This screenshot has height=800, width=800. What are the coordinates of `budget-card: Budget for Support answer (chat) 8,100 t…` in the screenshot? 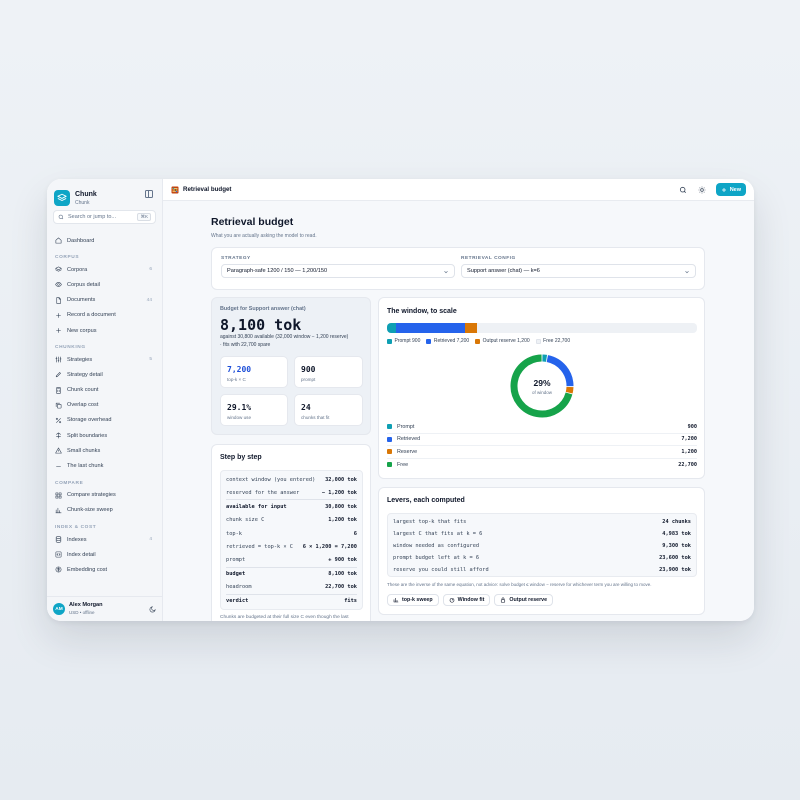 It's located at (291, 366).